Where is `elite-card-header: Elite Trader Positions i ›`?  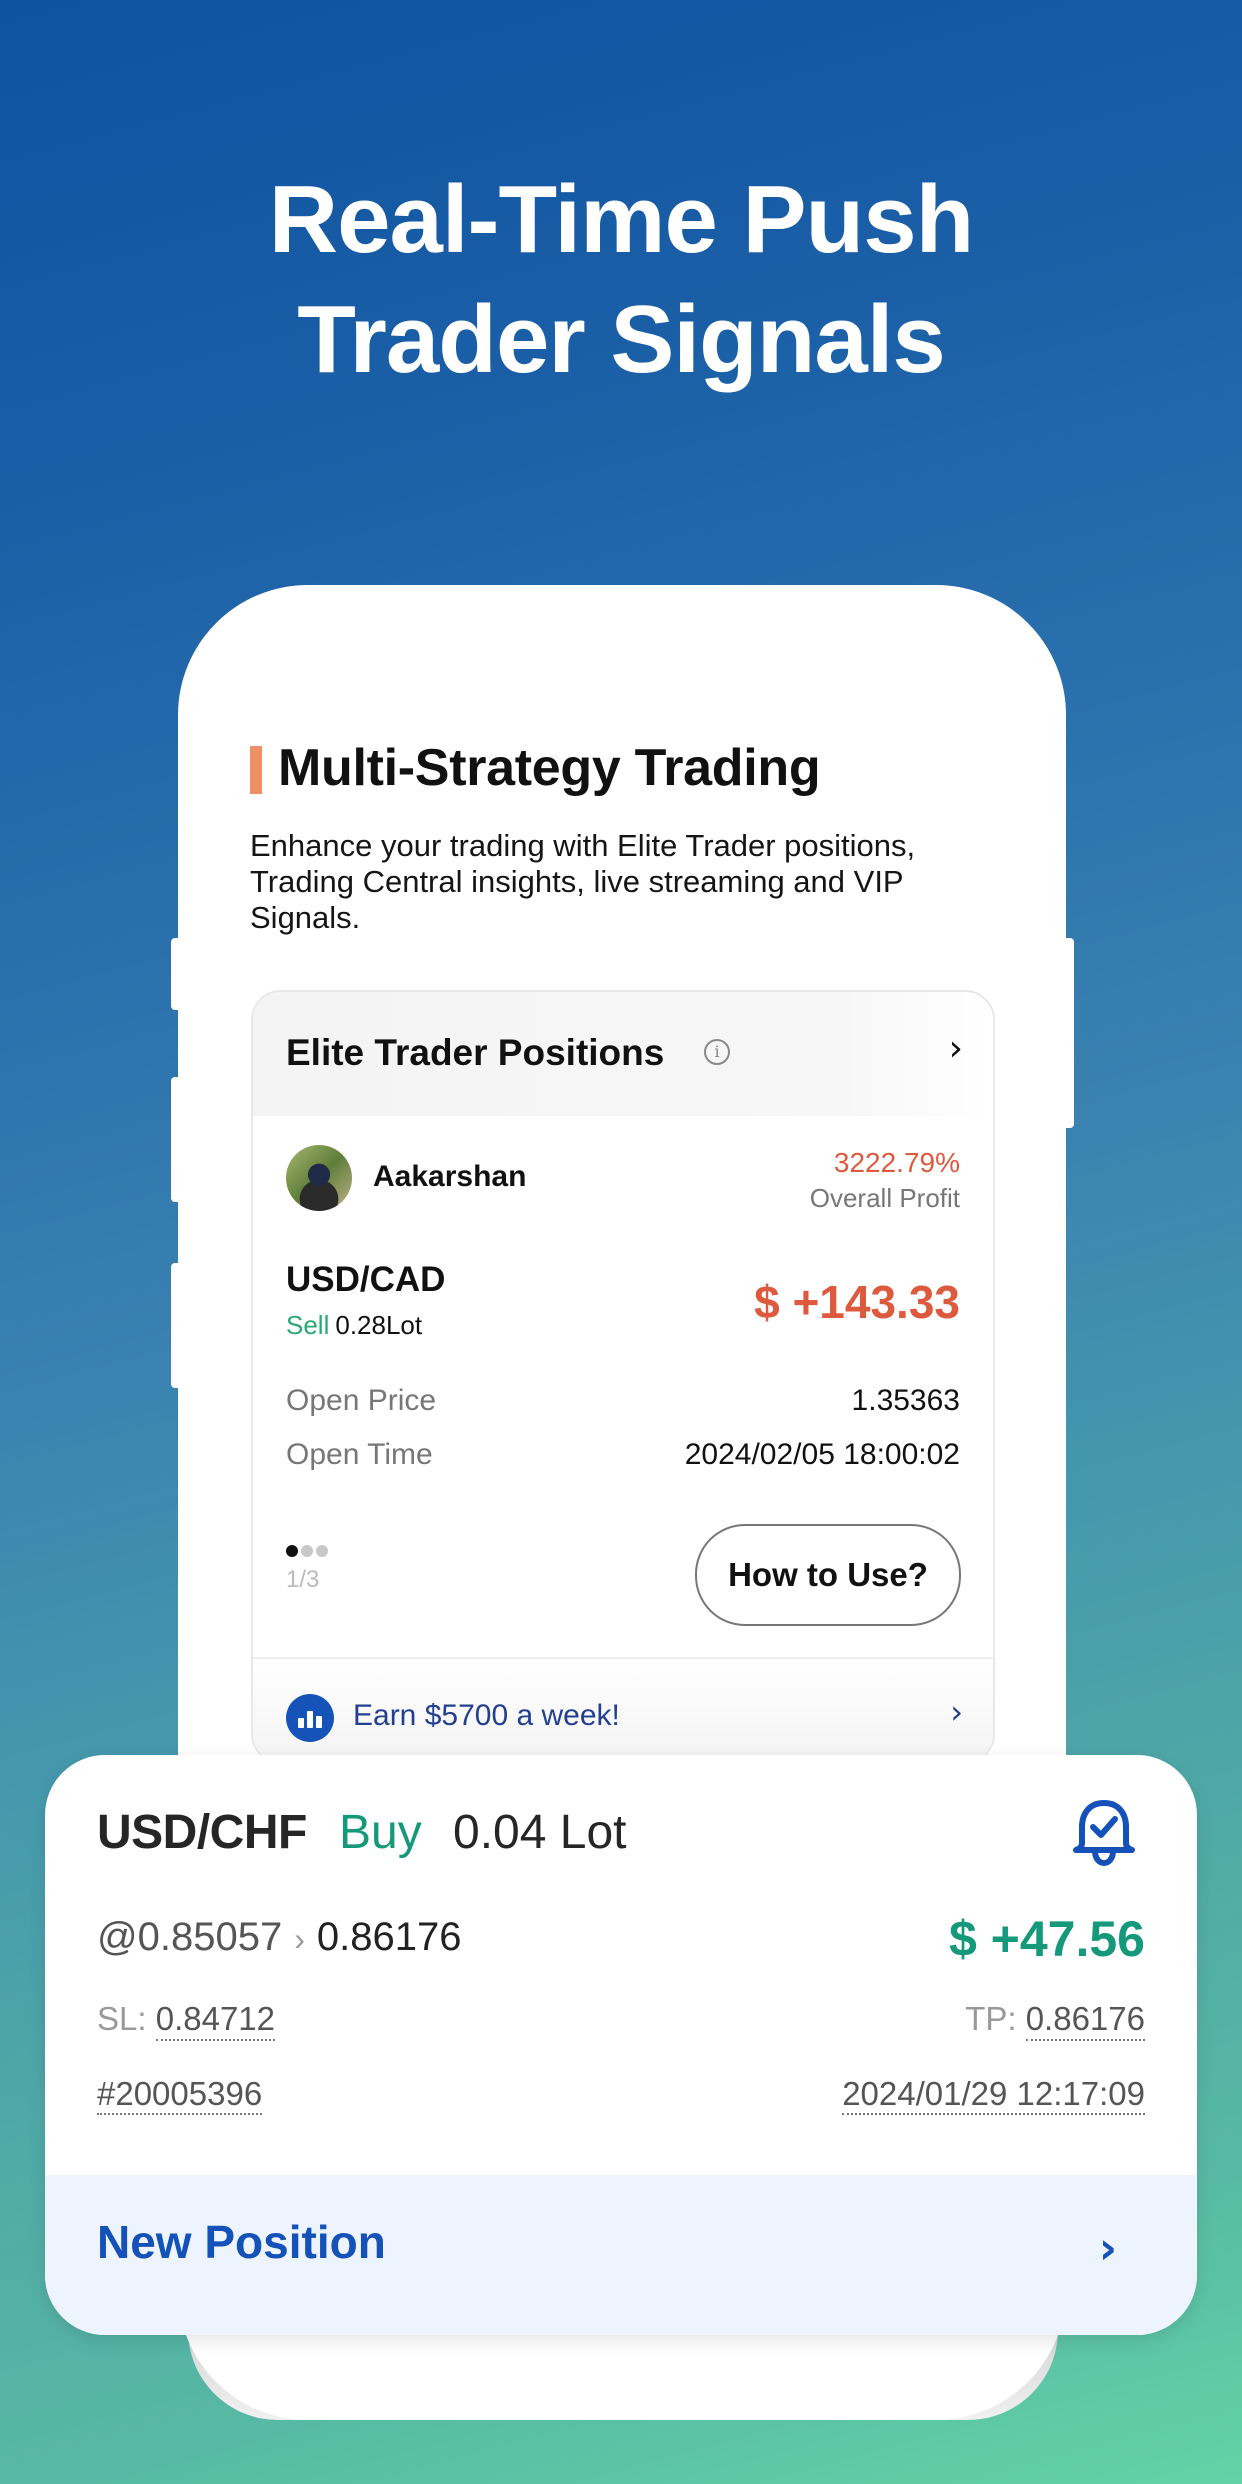 elite-card-header: Elite Trader Positions i › is located at coordinates (623, 1054).